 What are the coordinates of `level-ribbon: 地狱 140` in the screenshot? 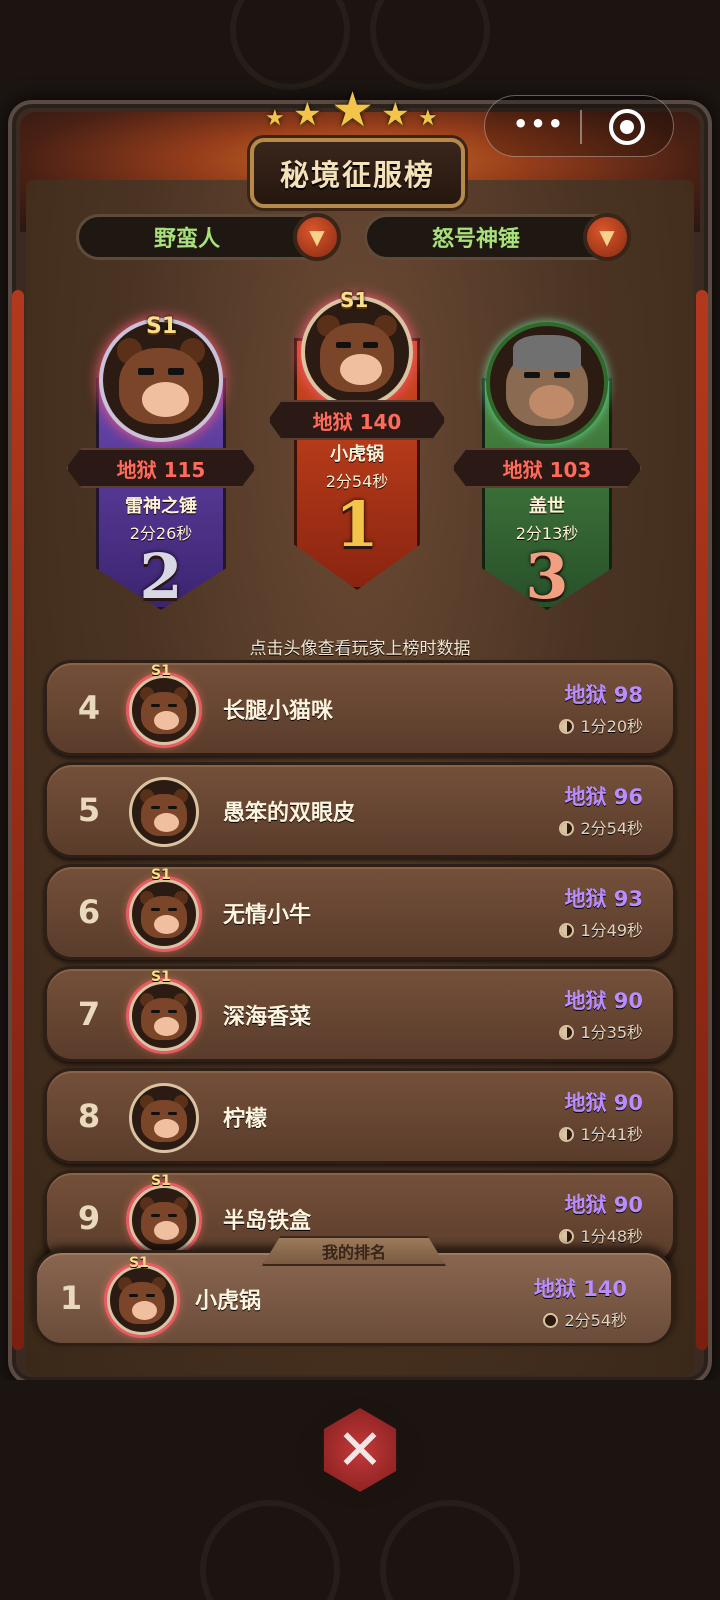 It's located at (357, 420).